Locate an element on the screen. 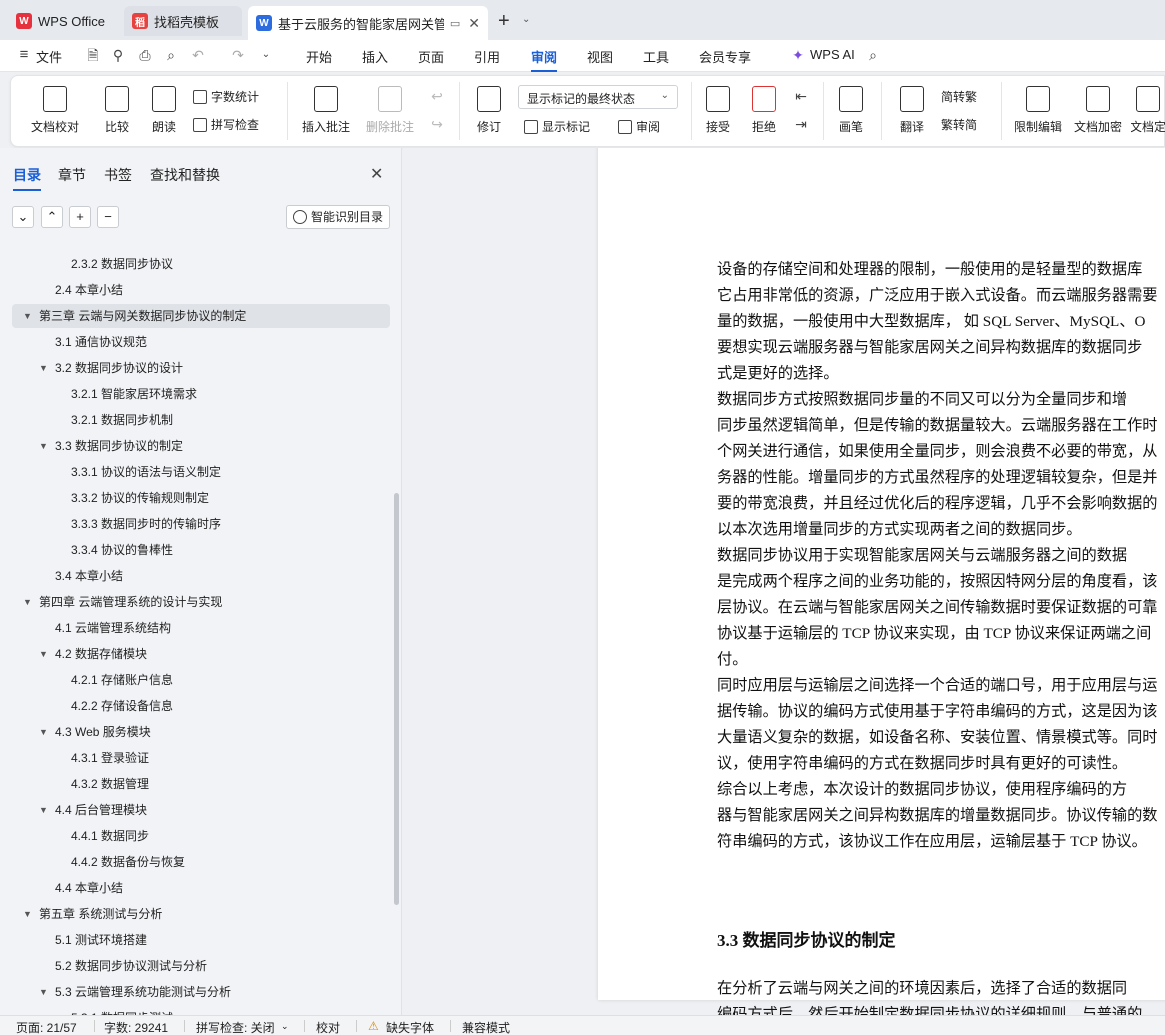 The height and width of the screenshot is (1035, 1165). accept-button: 接受 is located at coordinates (718, 105).